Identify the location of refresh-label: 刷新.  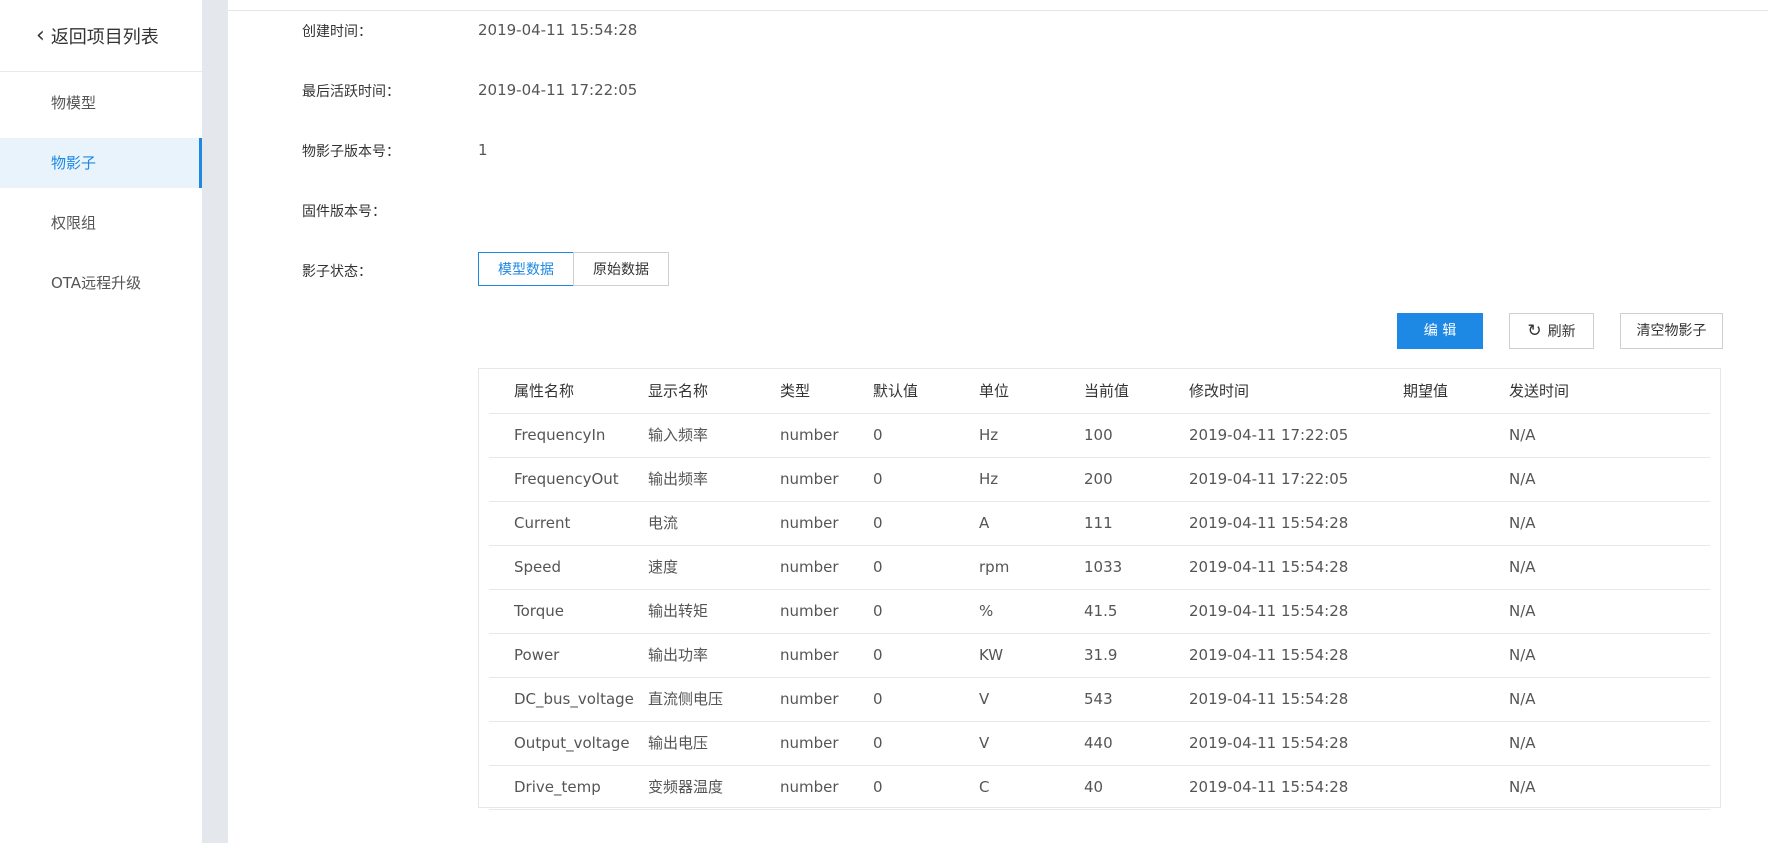
(1561, 332).